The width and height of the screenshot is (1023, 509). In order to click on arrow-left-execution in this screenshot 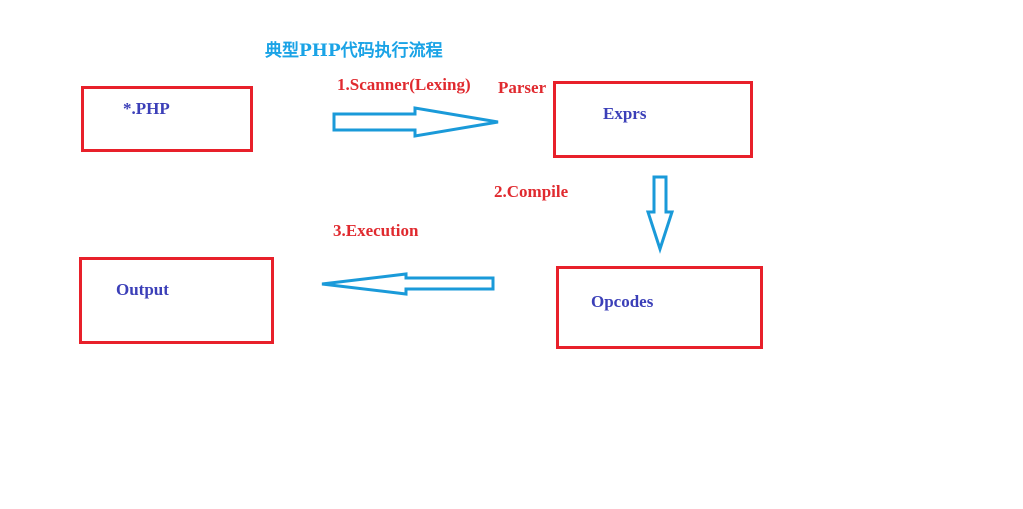, I will do `click(408, 284)`.